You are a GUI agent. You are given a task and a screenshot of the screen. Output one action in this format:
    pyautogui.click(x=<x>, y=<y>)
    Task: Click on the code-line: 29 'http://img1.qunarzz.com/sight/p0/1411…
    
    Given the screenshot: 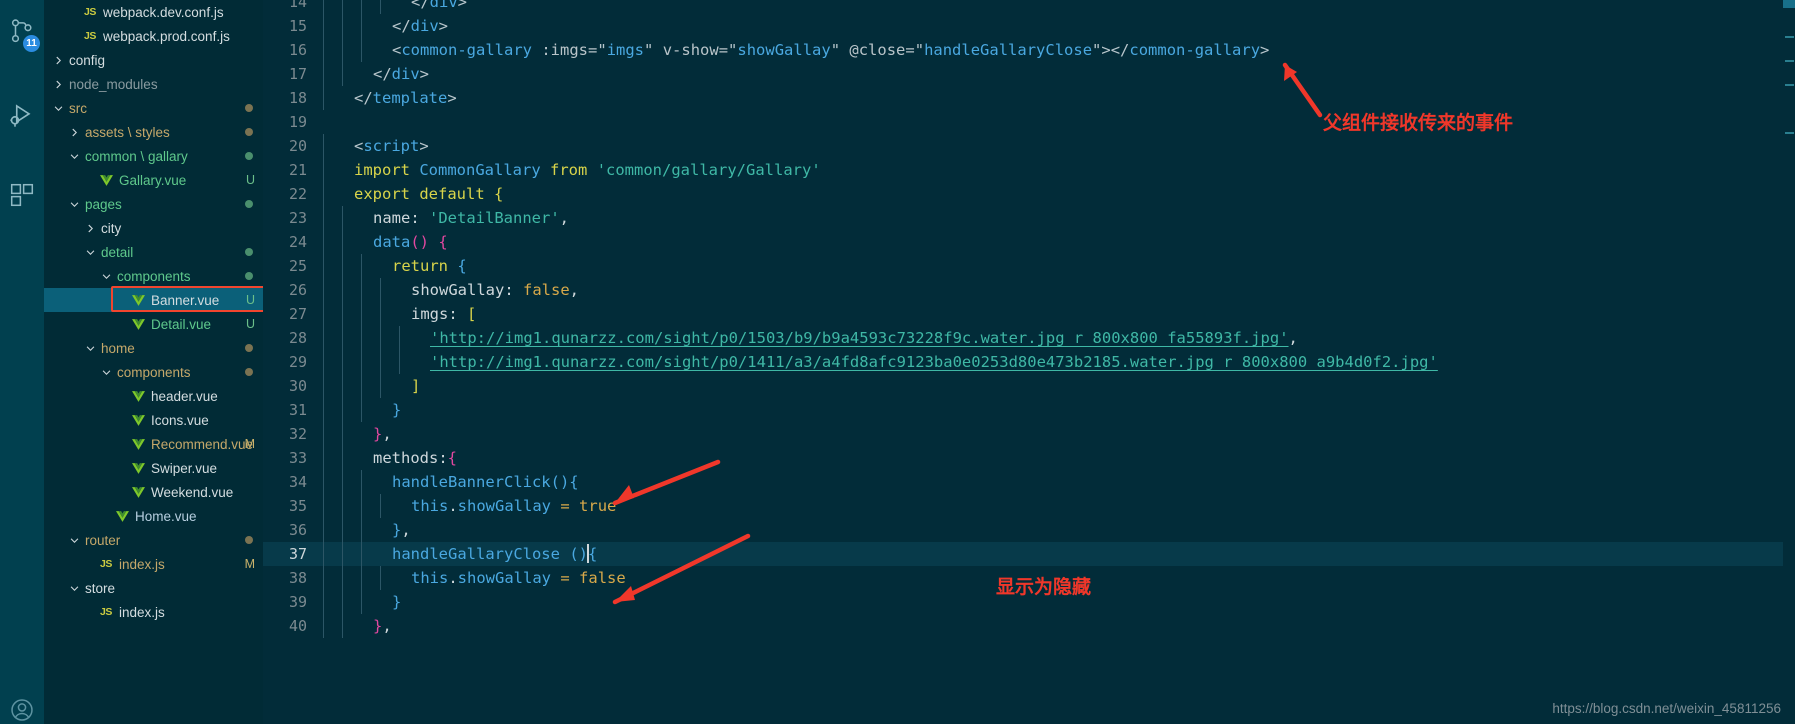 What is the action you would take?
    pyautogui.click(x=1029, y=362)
    